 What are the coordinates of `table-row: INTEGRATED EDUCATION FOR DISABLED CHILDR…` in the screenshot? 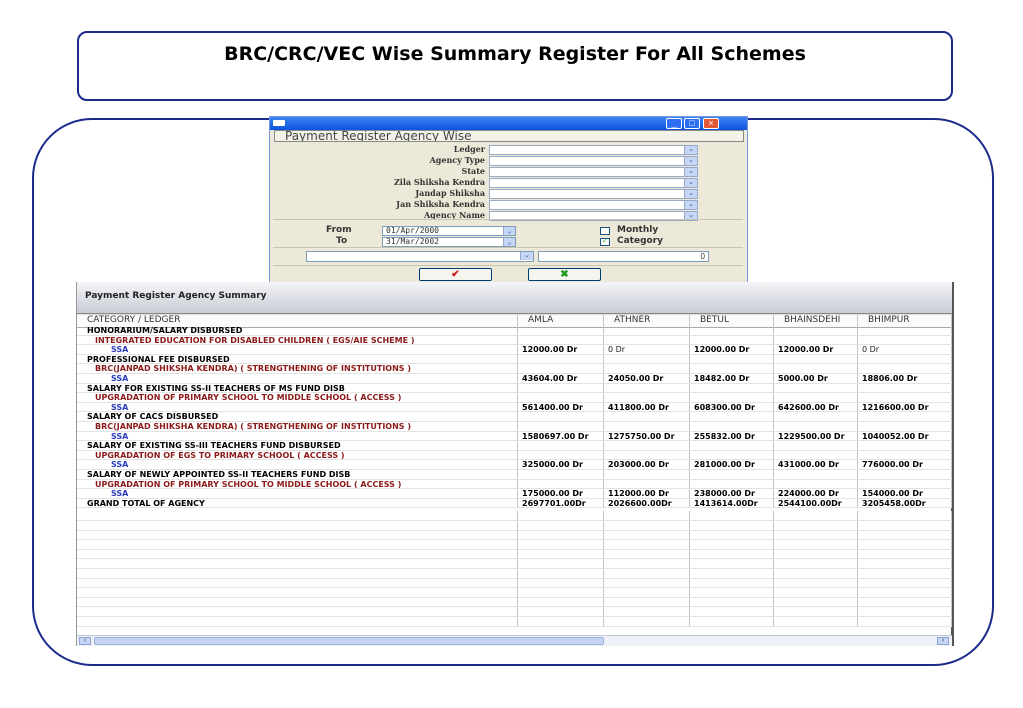 It's located at (514, 340).